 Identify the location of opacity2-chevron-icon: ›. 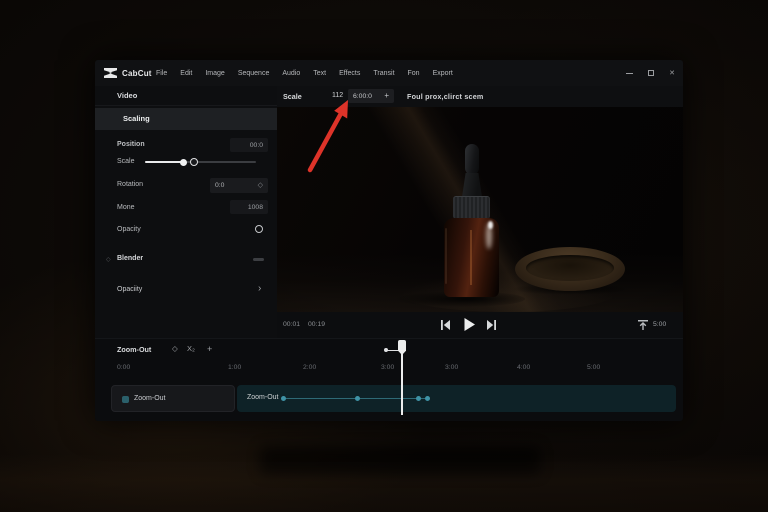
(259, 289).